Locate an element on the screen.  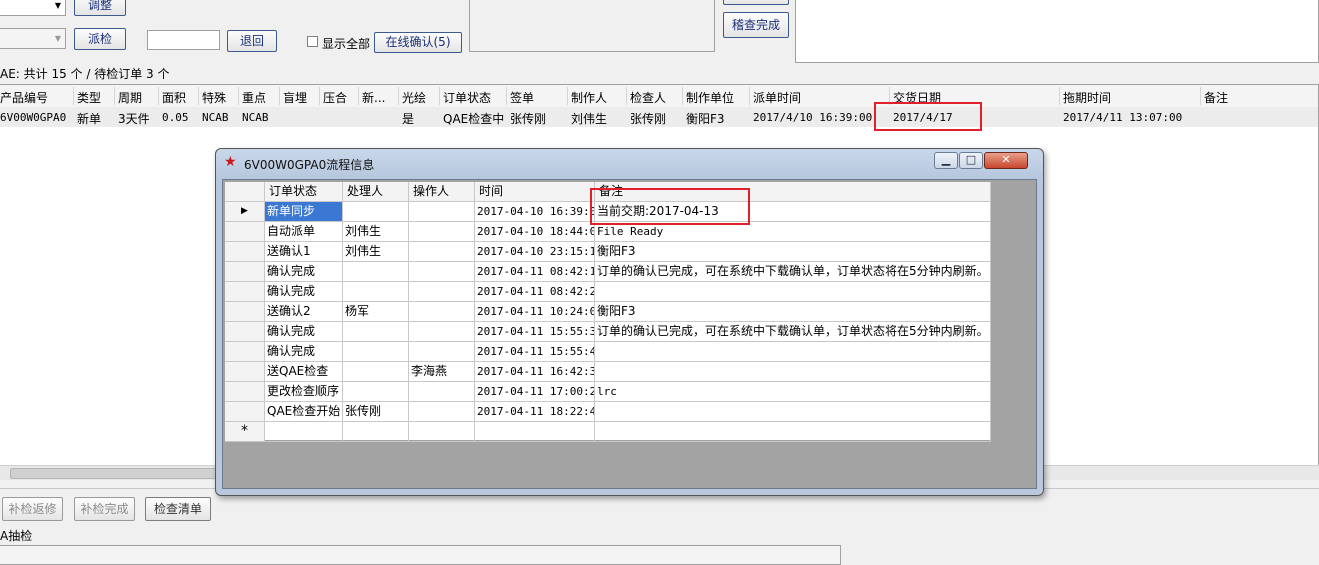
column-header-maker: 制作人 is located at coordinates (589, 97).